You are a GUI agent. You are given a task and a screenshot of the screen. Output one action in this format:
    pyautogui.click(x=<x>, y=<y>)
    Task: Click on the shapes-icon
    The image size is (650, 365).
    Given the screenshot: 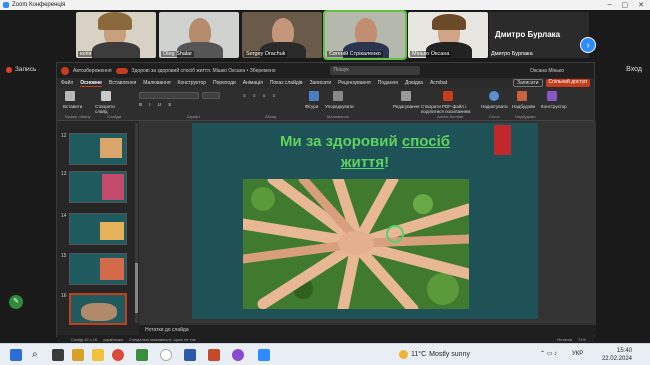 What is the action you would take?
    pyautogui.click(x=314, y=96)
    